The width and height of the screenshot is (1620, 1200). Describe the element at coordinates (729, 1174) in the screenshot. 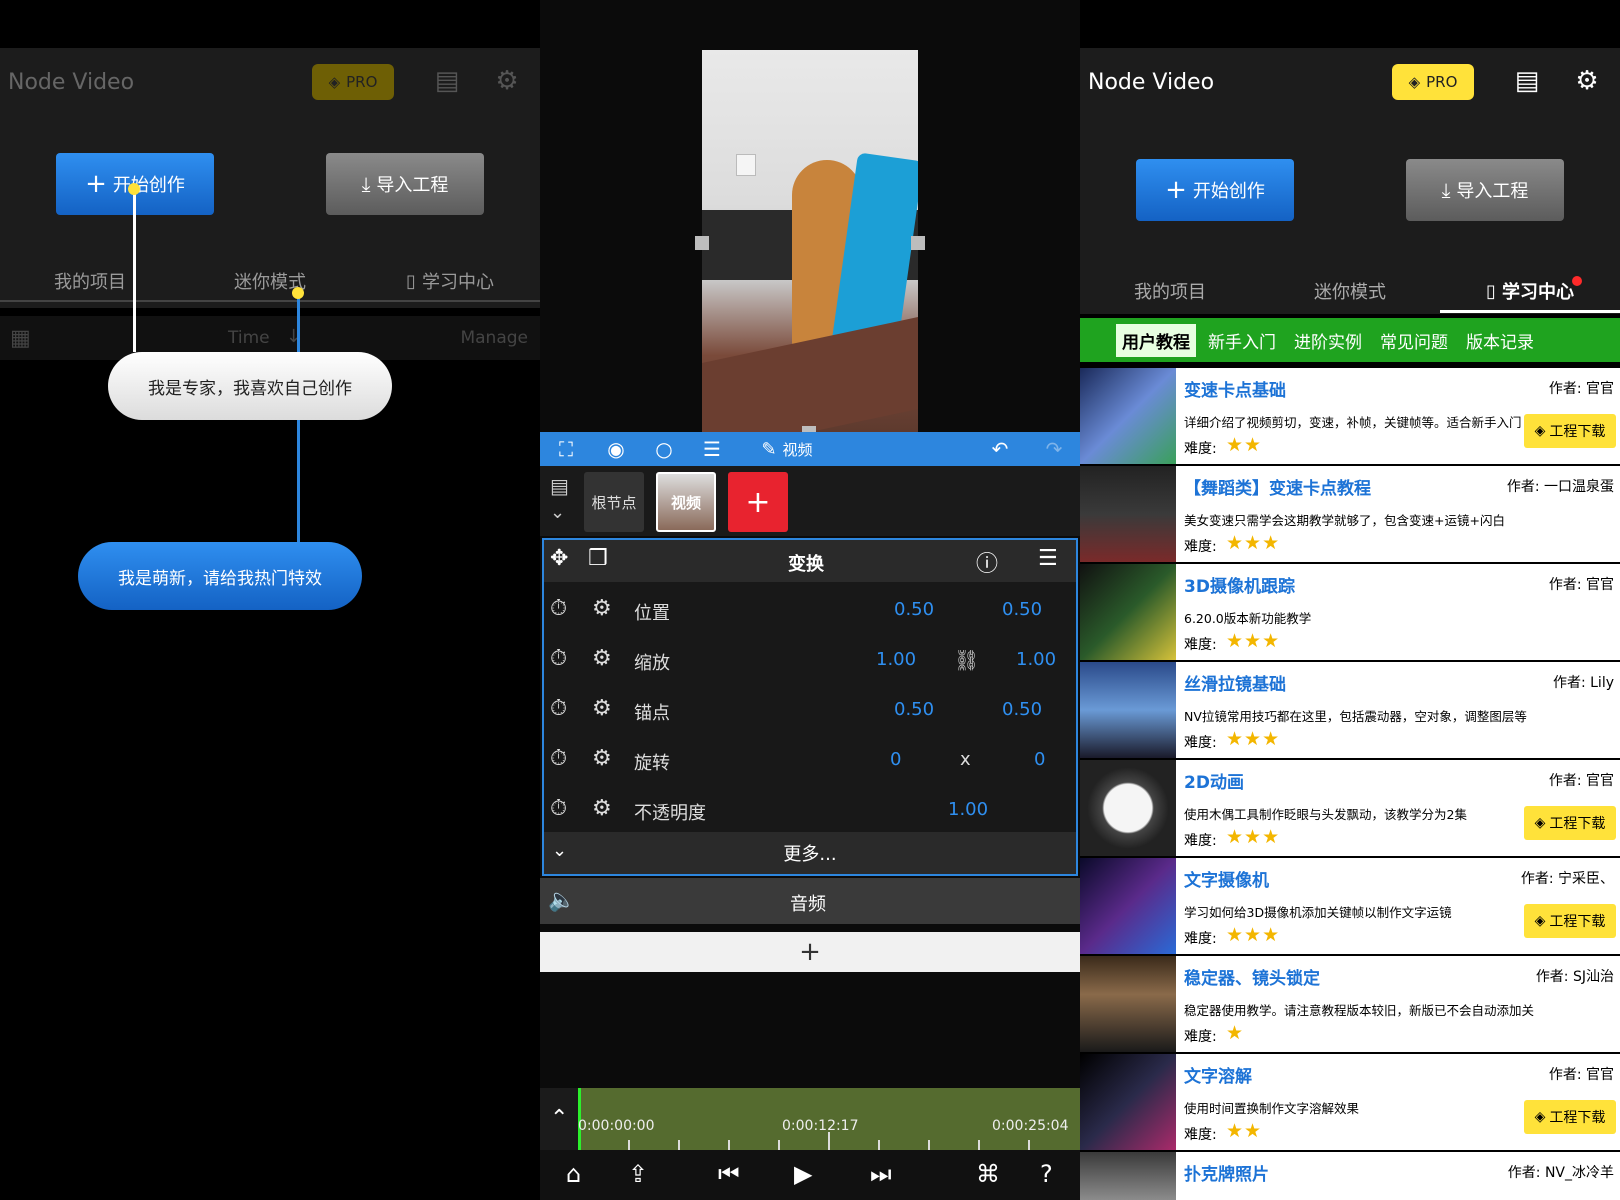

I see `skip-back-icon: ⏮` at that location.